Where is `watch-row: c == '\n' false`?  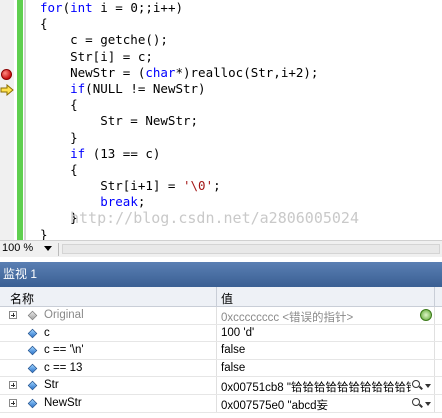
watch-row: c == '\n' false is located at coordinates (221, 351).